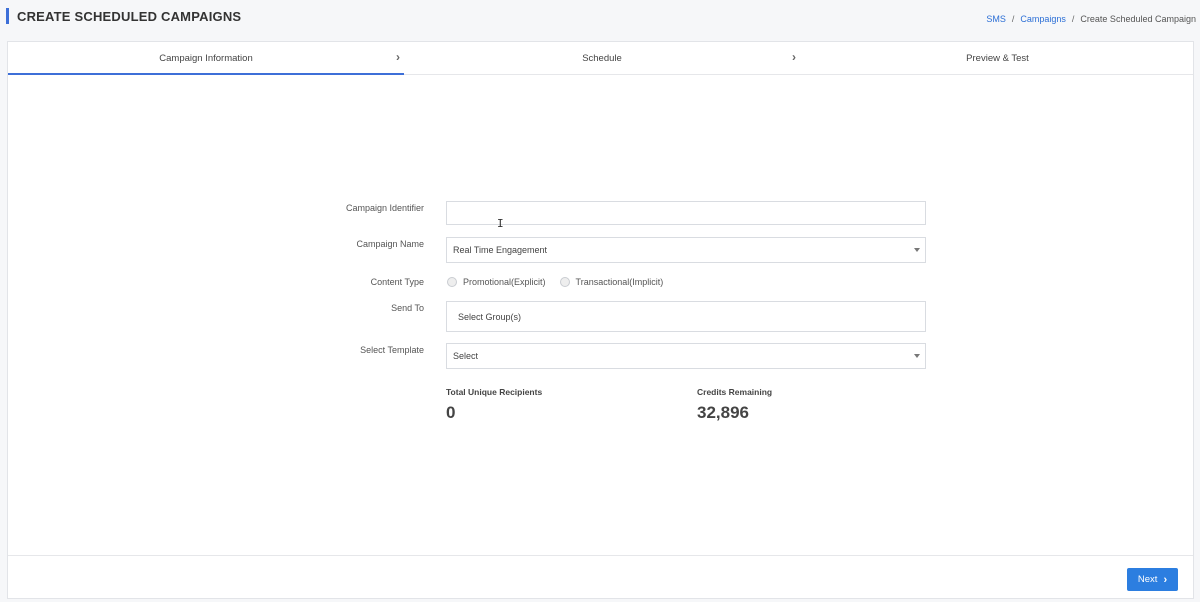  Describe the element at coordinates (997, 58) in the screenshot. I see `step-preview-test: Preview & Test` at that location.